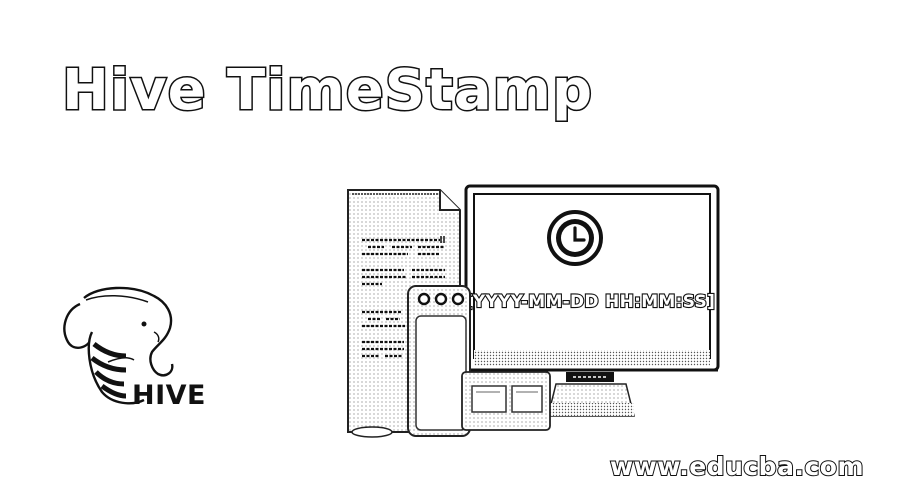  What do you see at coordinates (736, 466) in the screenshot?
I see `website-url: www.educba.com` at bounding box center [736, 466].